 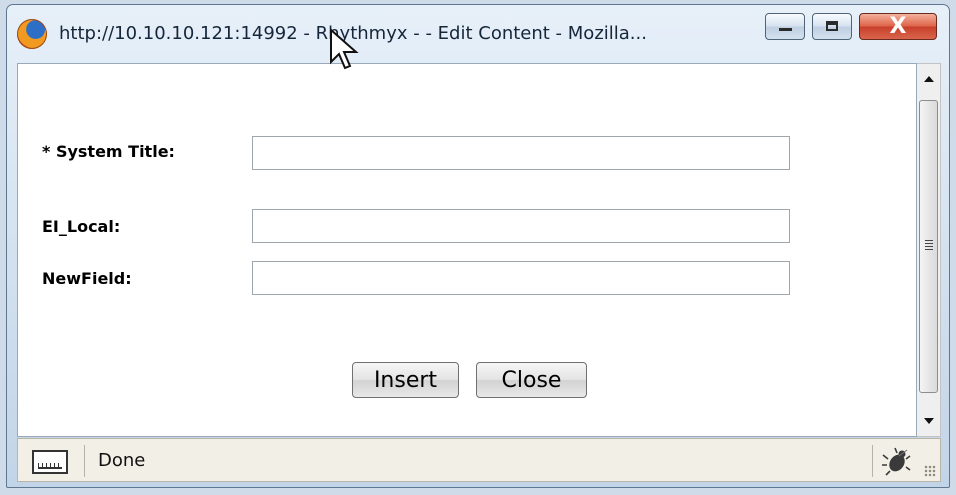 I want to click on monitor-icon, so click(x=50, y=462).